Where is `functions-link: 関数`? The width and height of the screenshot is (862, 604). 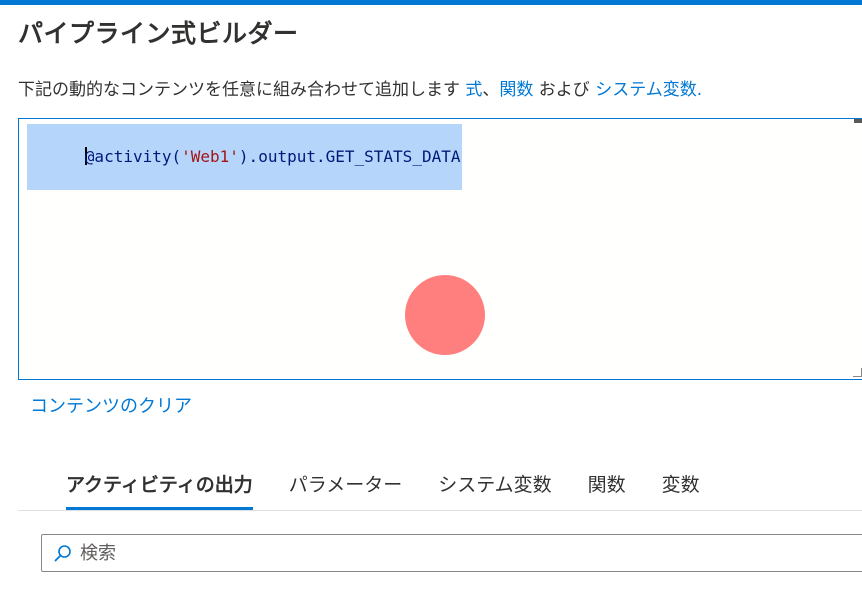
functions-link: 関数 is located at coordinates (516, 90).